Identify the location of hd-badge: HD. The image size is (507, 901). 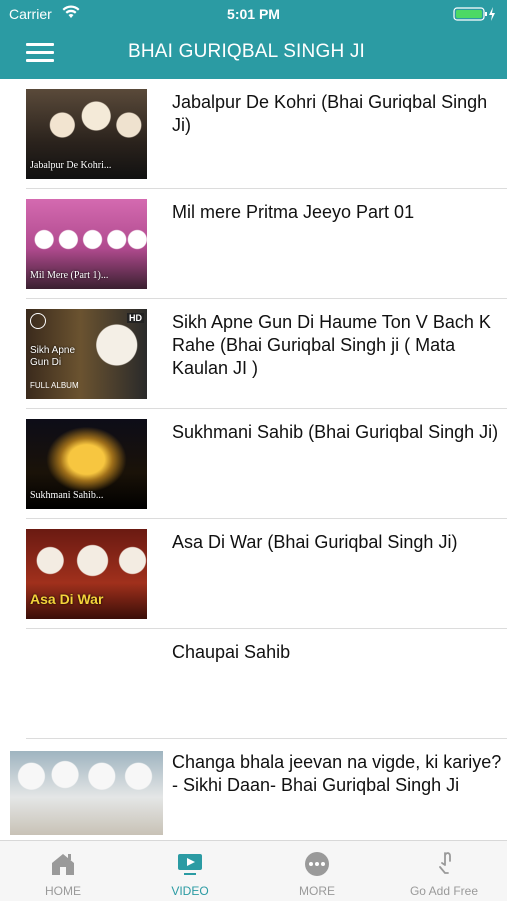
(135, 318).